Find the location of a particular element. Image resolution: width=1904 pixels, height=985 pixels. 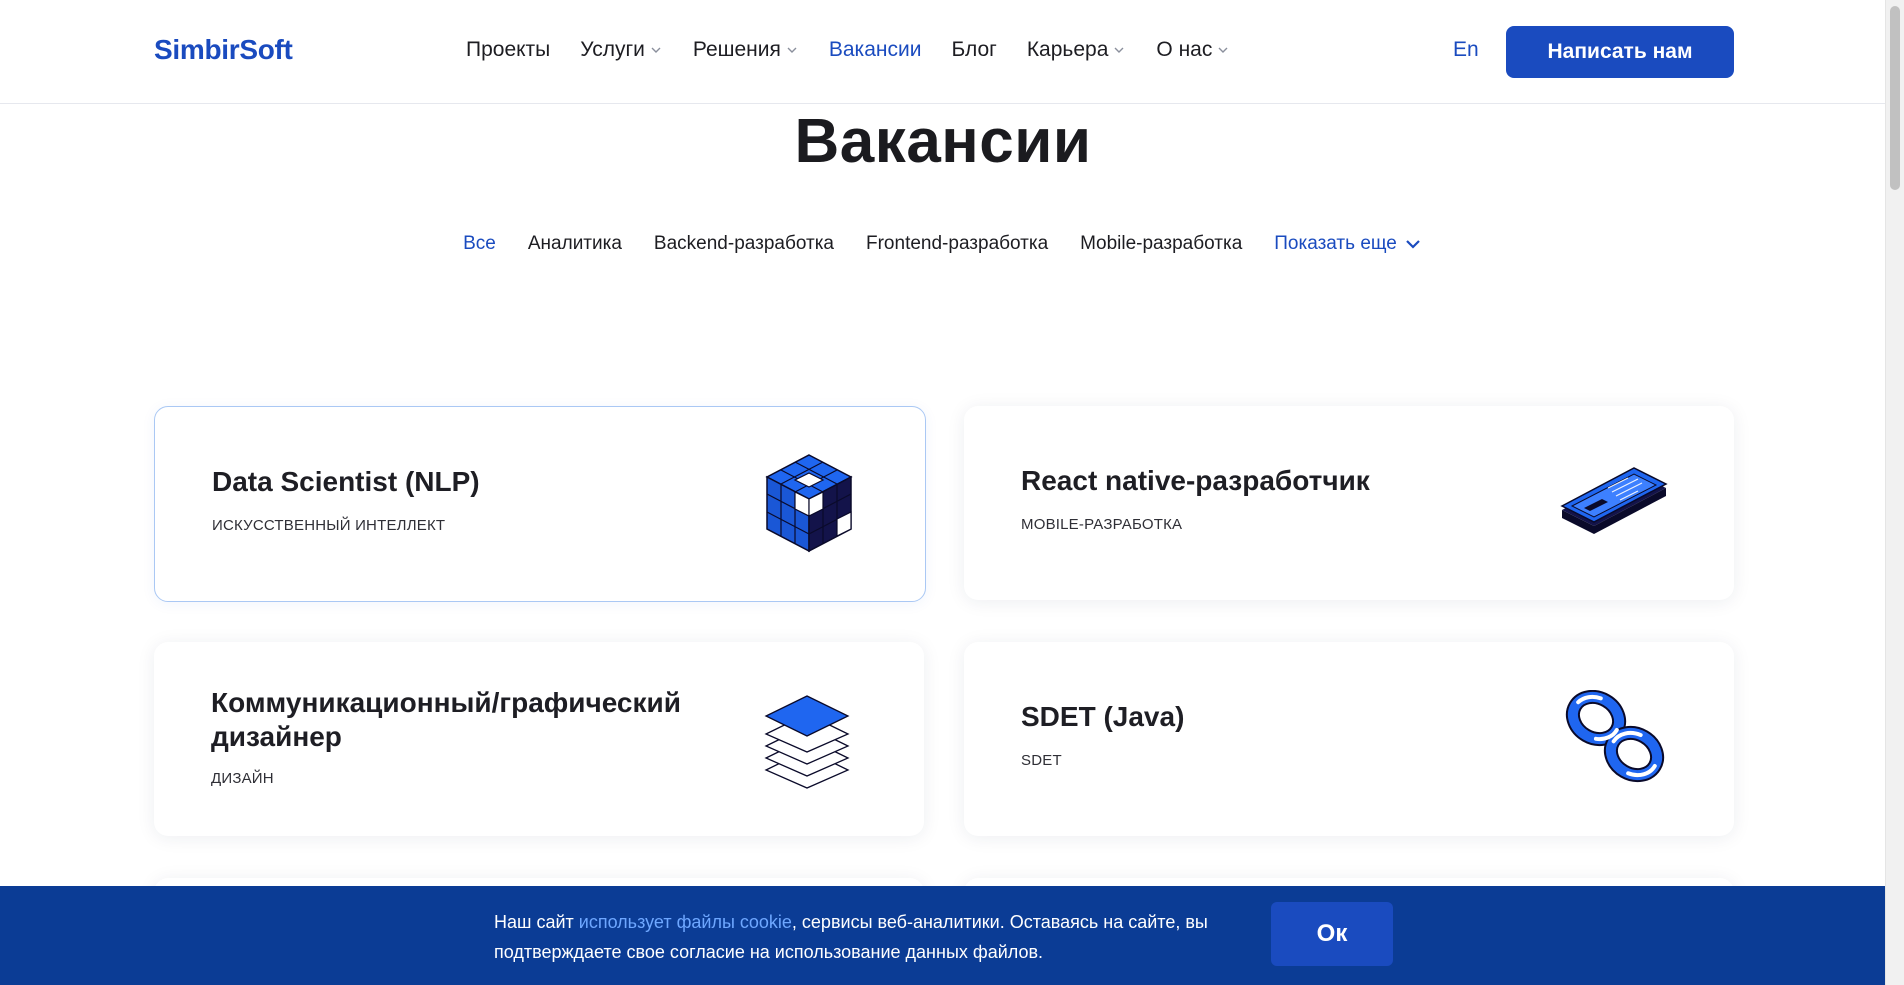

vacancy-category: ДИЗАЙН is located at coordinates (242, 778).